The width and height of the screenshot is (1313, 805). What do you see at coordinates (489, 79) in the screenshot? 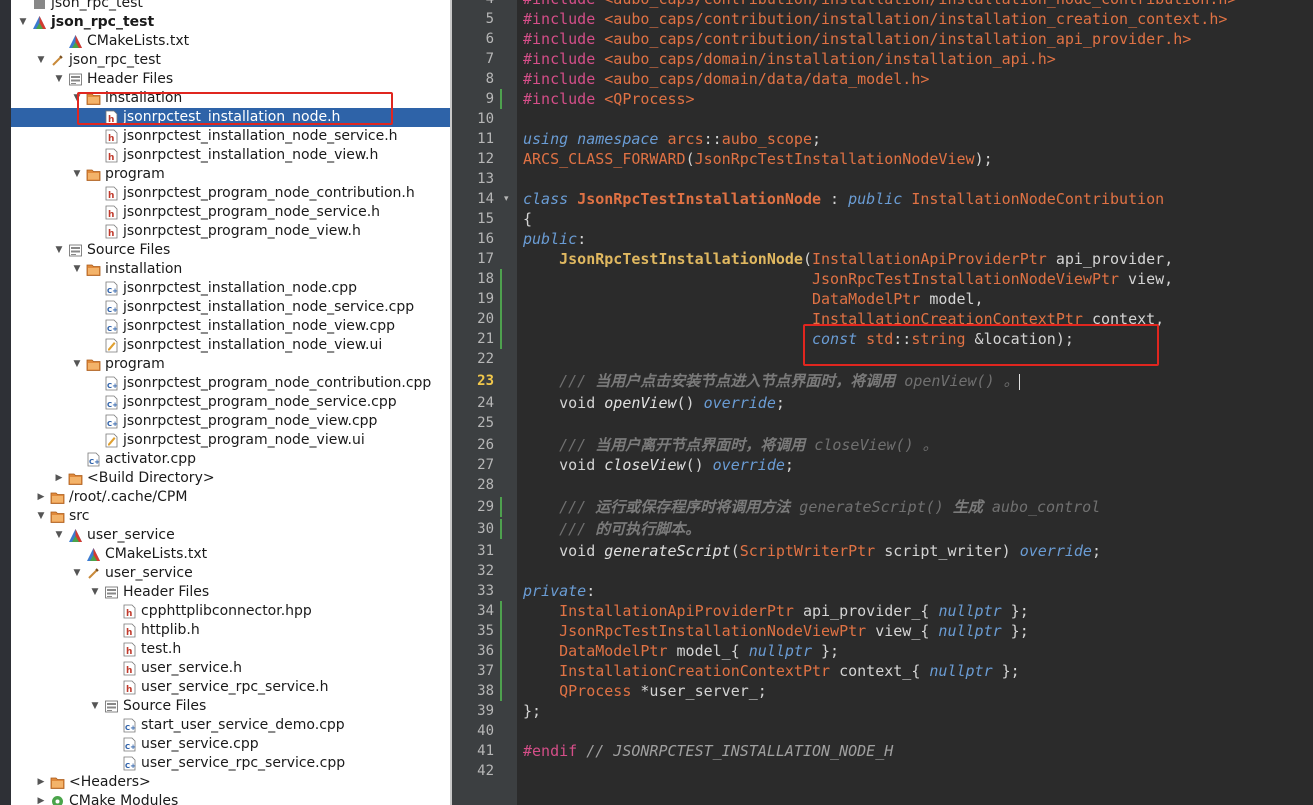
I see `line-number: 8` at bounding box center [489, 79].